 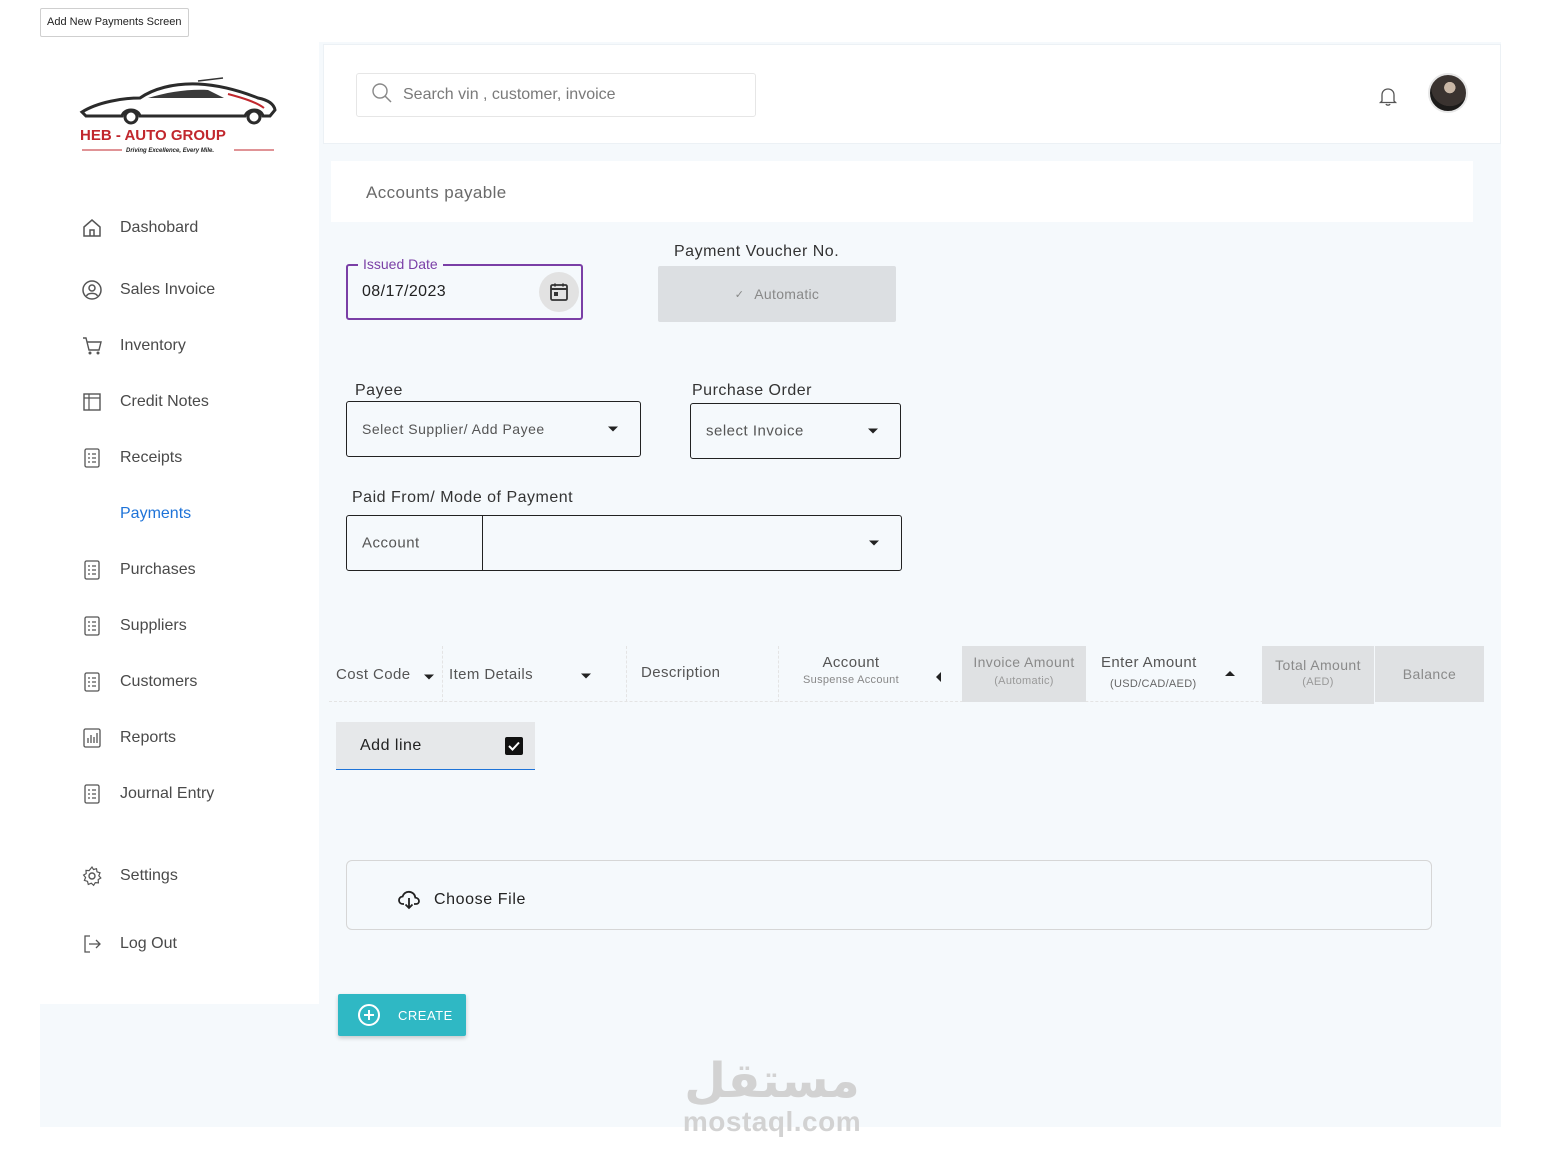 I want to click on sidebar-item-settings: Settings, so click(x=129, y=876).